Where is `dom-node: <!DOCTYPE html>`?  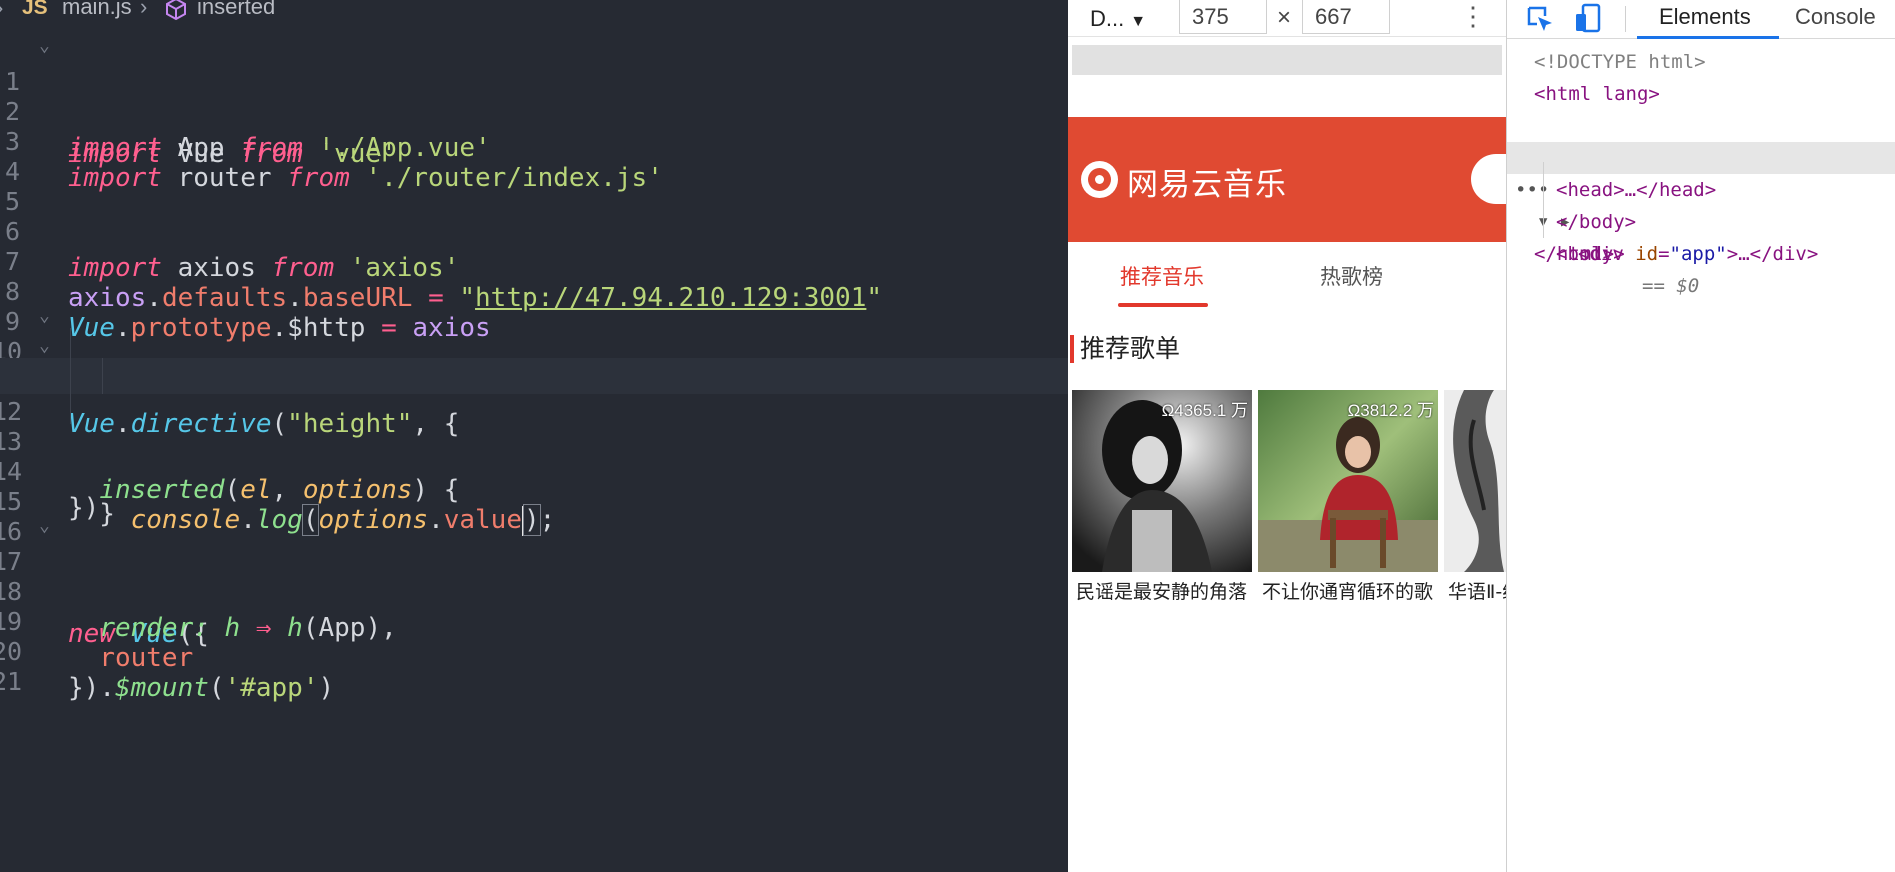 dom-node: <!DOCTYPE html> is located at coordinates (1701, 62).